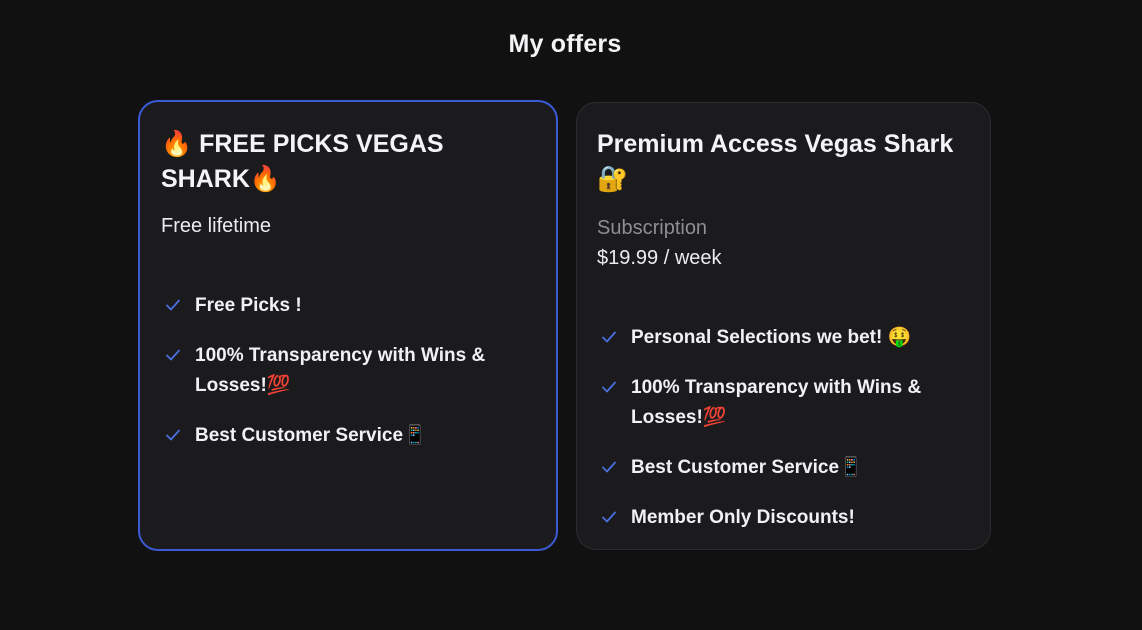  Describe the element at coordinates (775, 161) in the screenshot. I see `offer-title: Premium Access Vegas Shark 🔐` at that location.